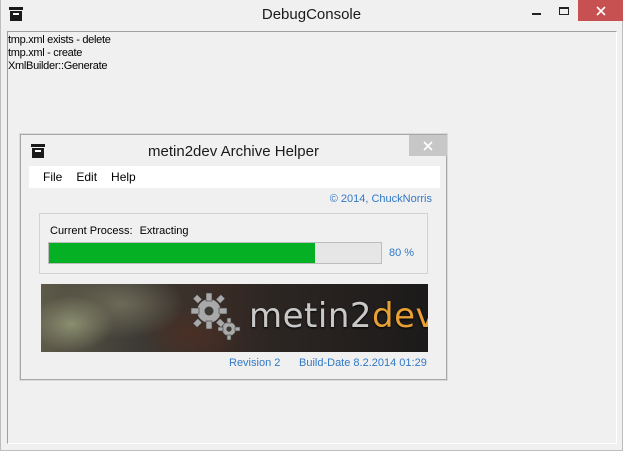 The width and height of the screenshot is (623, 451). I want to click on progress-bar, so click(215, 253).